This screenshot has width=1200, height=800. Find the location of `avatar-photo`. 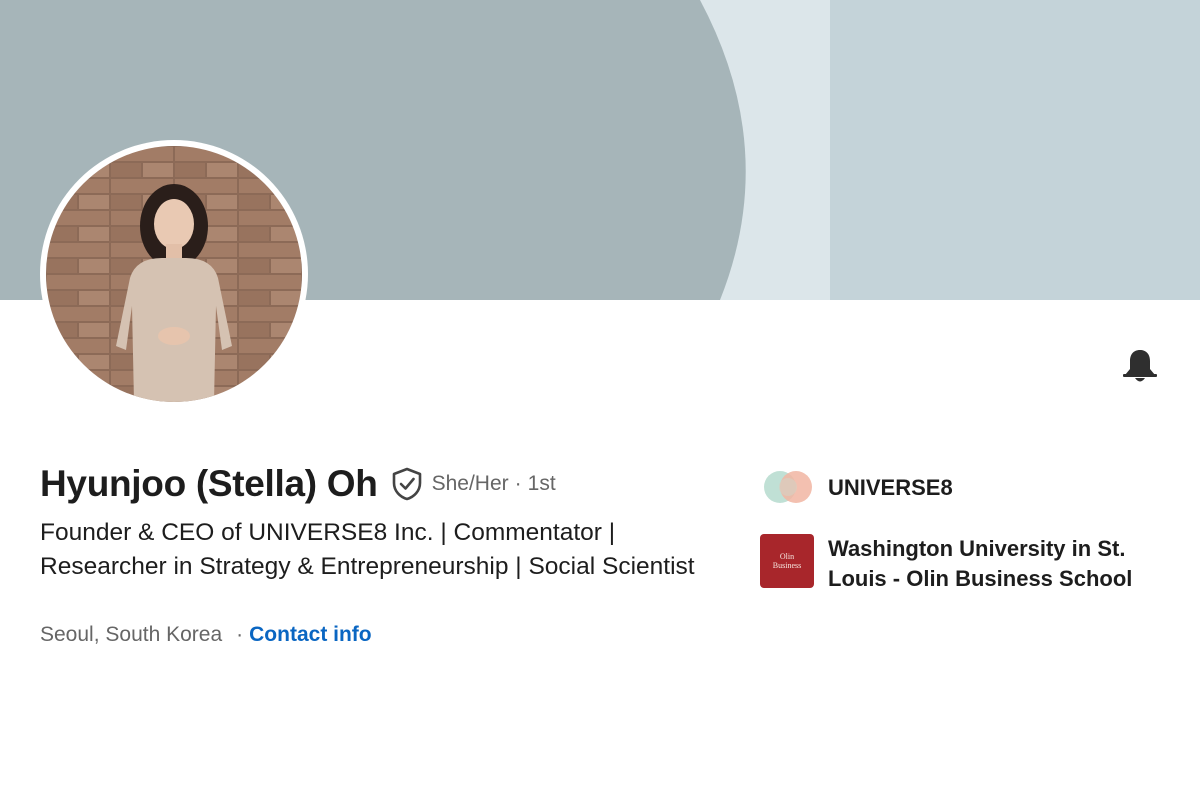

avatar-photo is located at coordinates (174, 274).